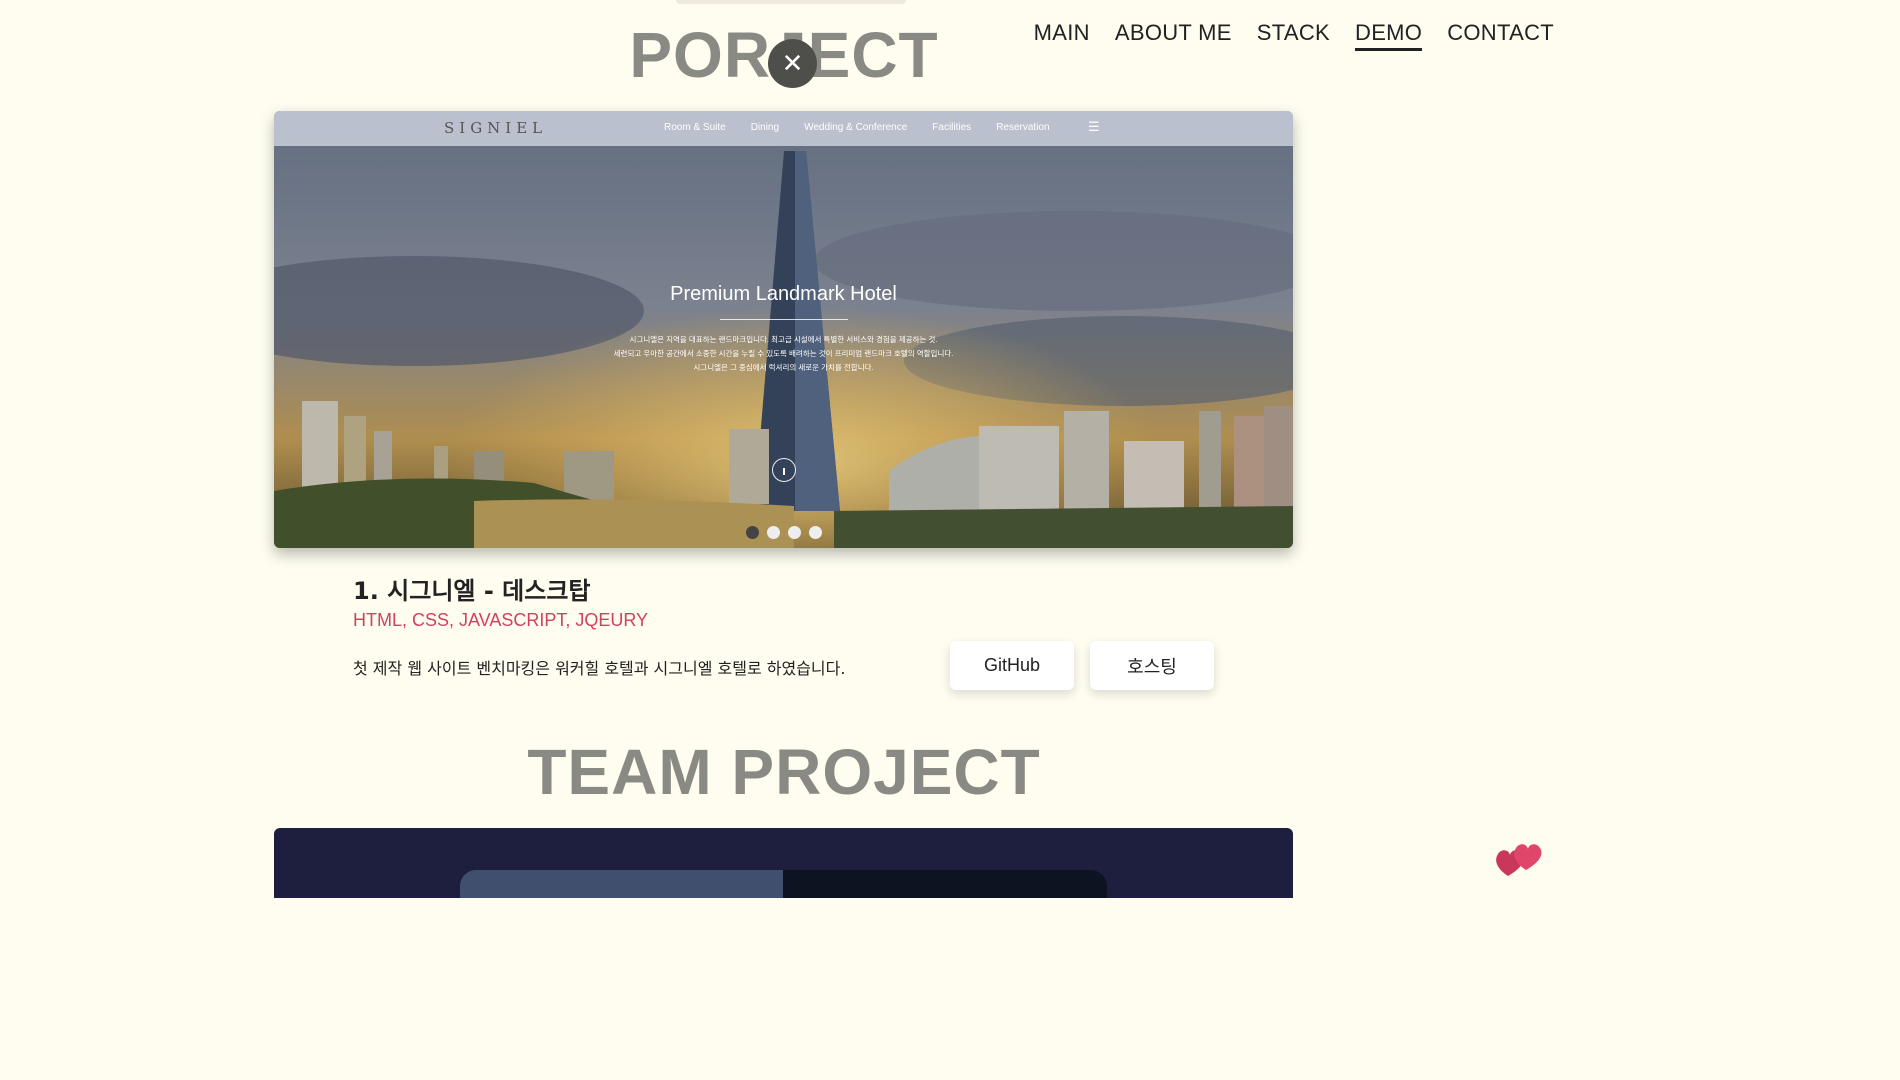 This screenshot has width=1900, height=1080. Describe the element at coordinates (496, 128) in the screenshot. I see `preview-logo: SIGNIEL` at that location.